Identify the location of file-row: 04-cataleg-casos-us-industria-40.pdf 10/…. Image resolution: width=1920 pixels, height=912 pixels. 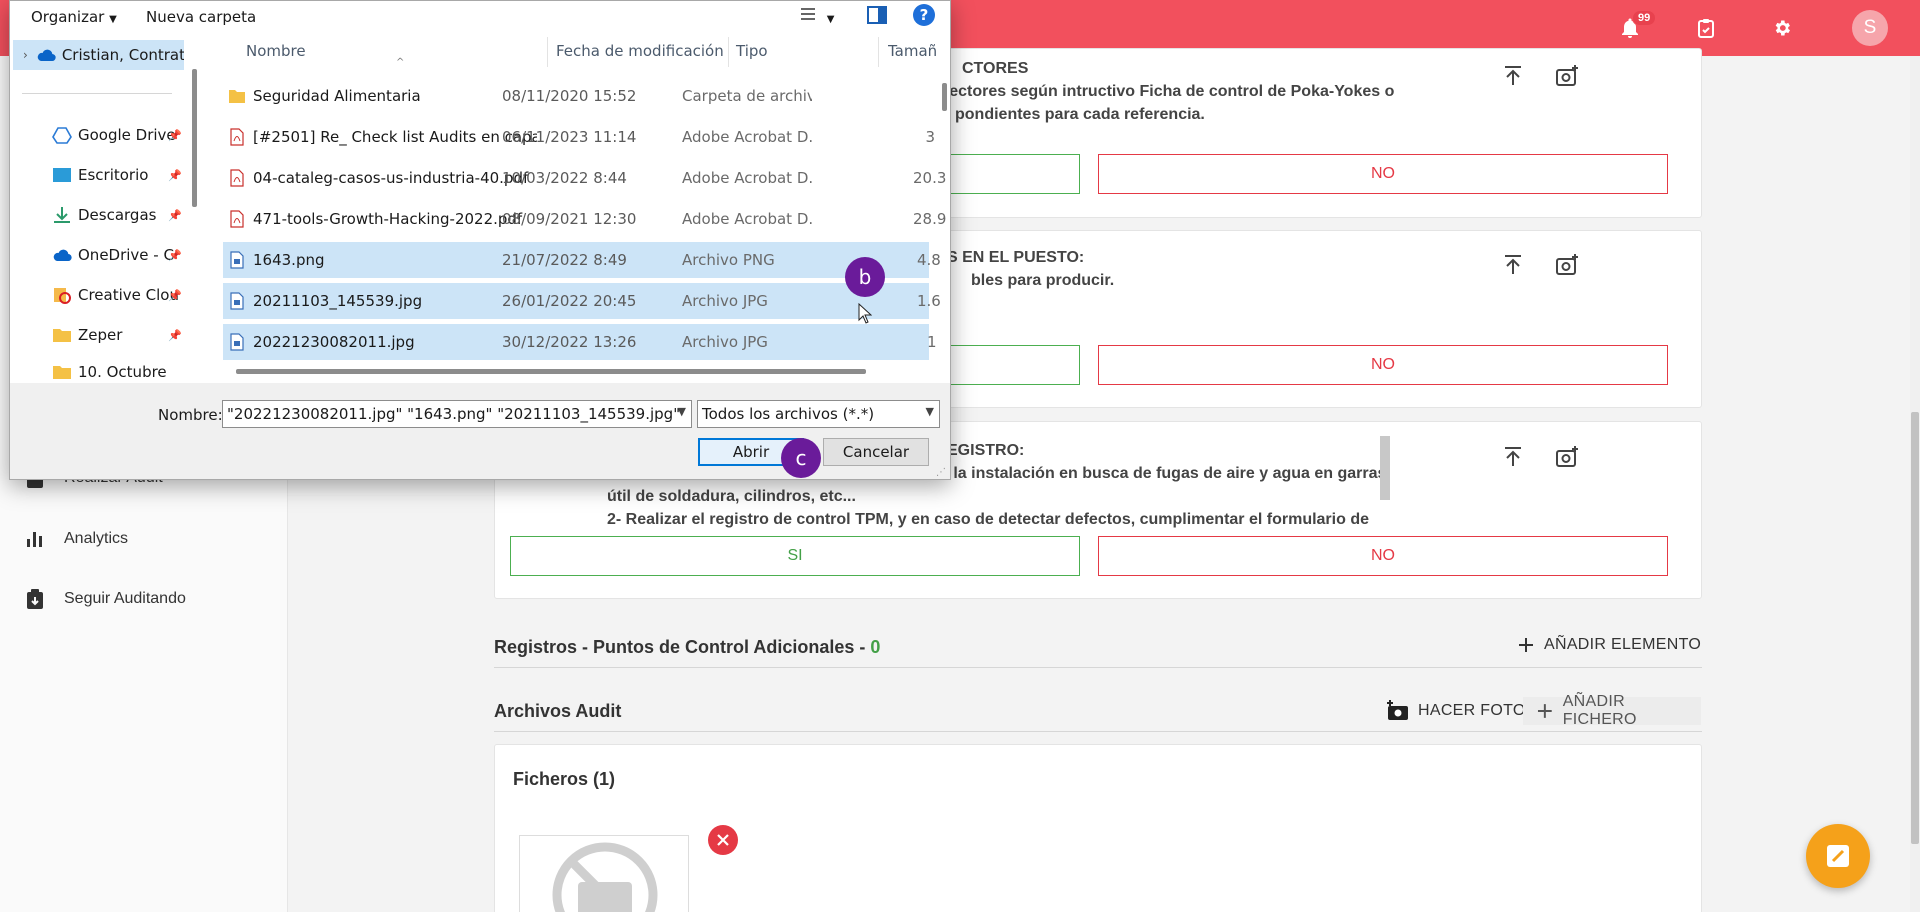
(584, 178).